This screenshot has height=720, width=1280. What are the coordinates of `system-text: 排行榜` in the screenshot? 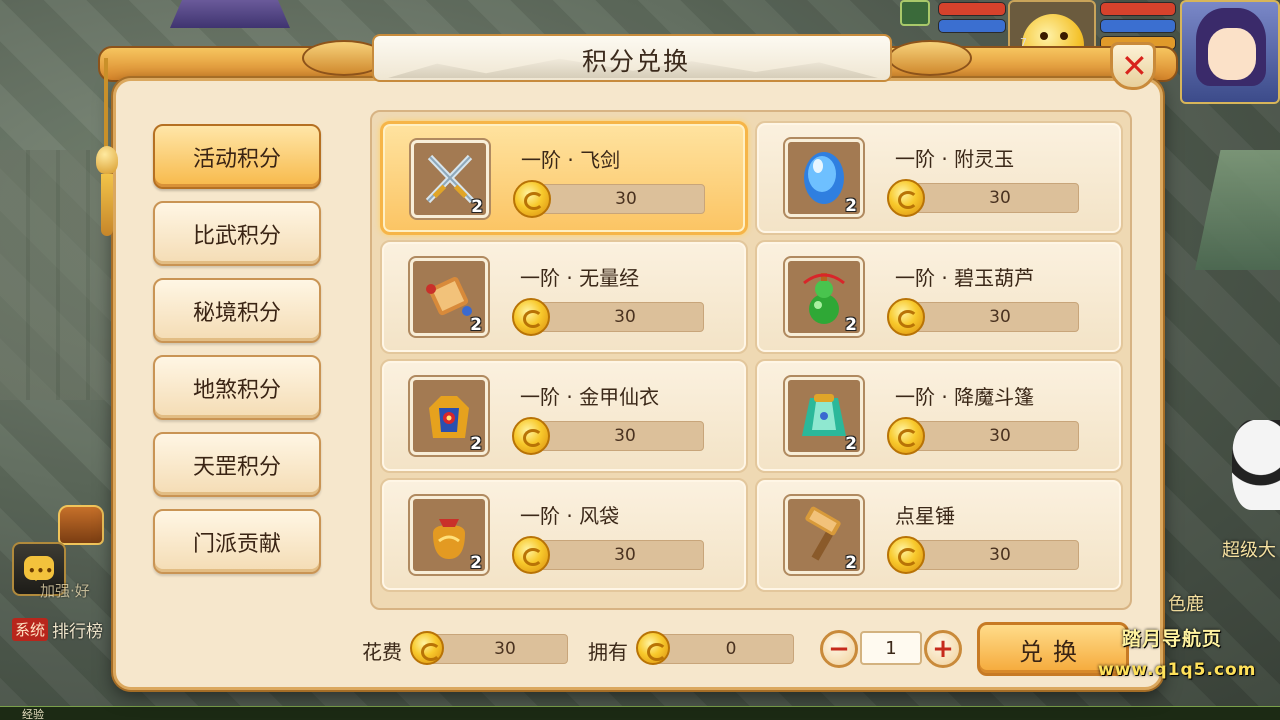 It's located at (78, 632).